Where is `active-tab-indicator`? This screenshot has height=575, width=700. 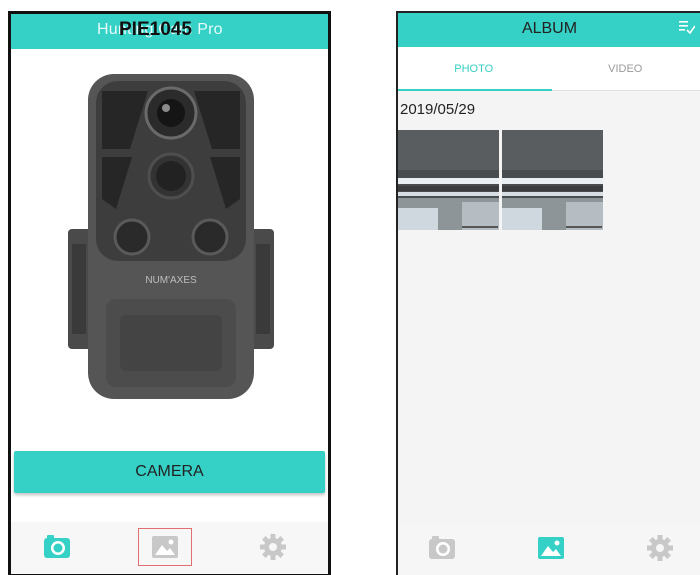
active-tab-indicator is located at coordinates (475, 90).